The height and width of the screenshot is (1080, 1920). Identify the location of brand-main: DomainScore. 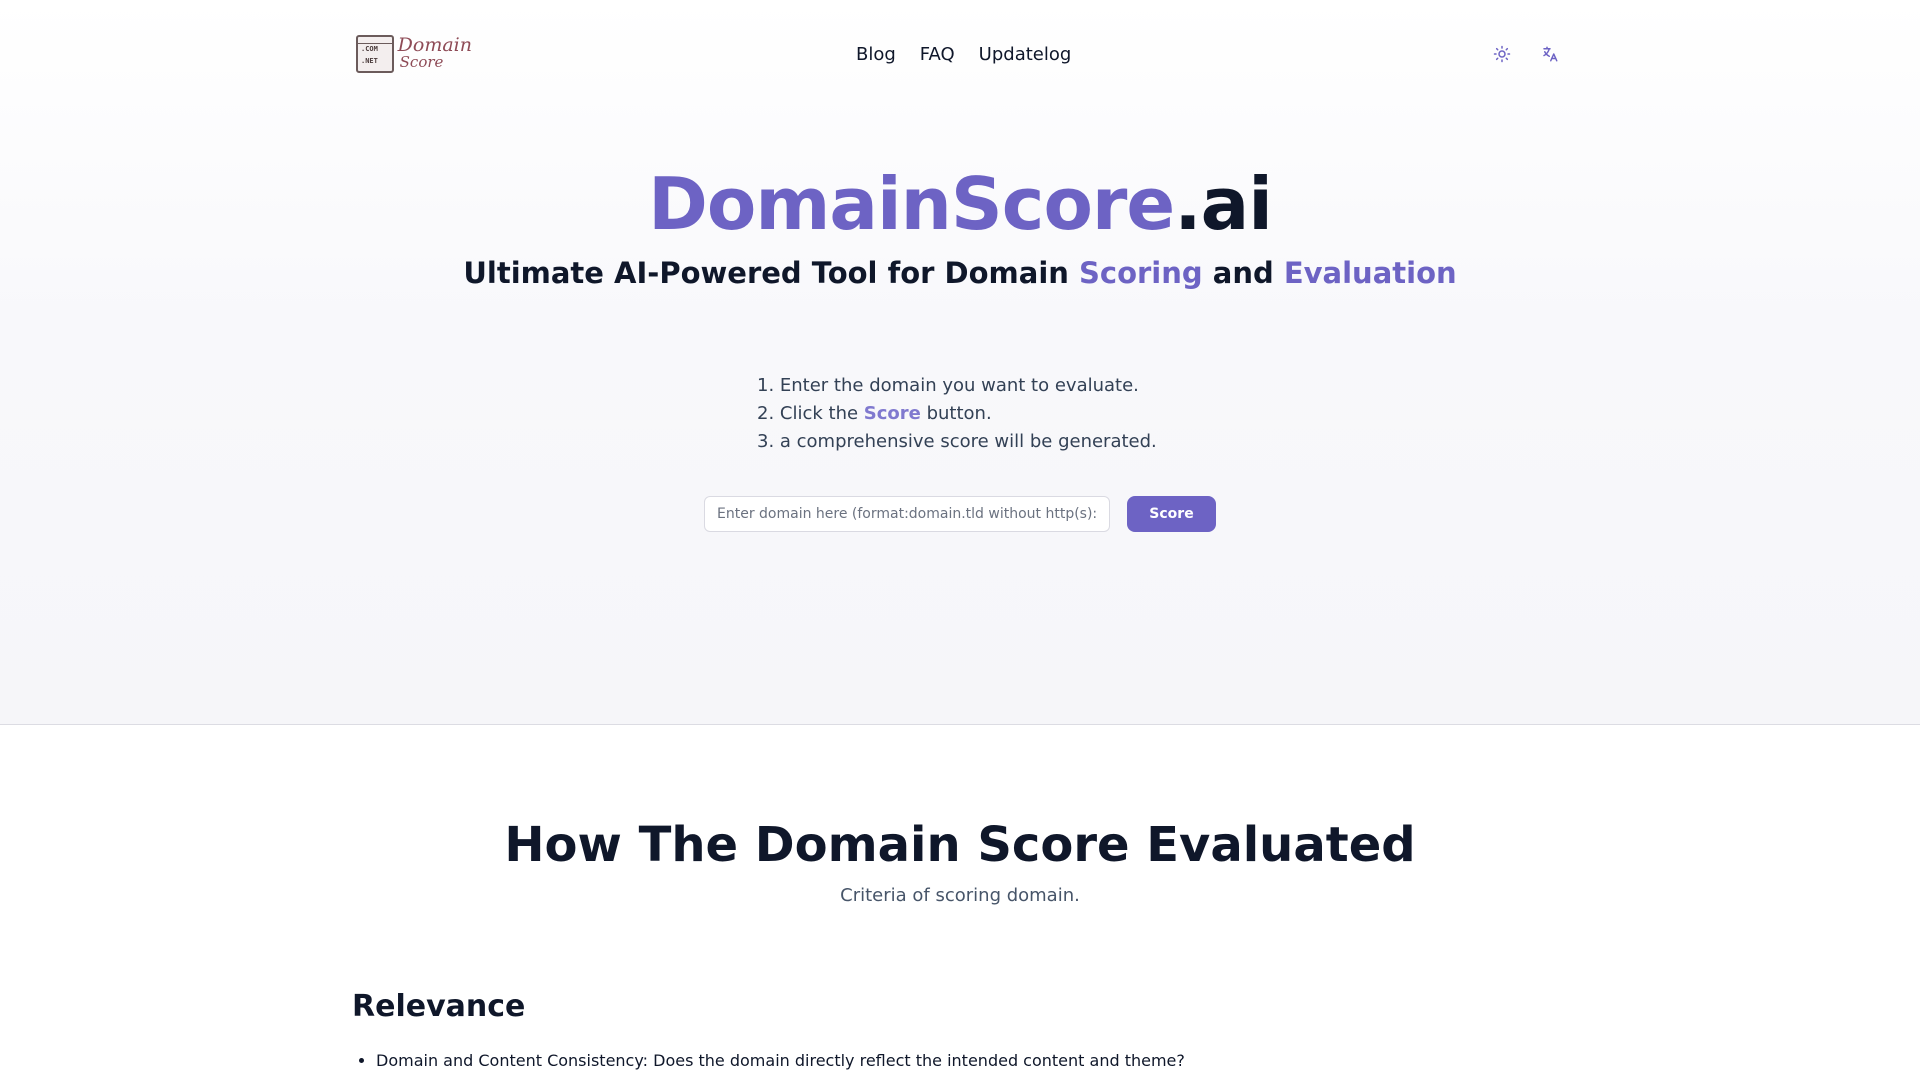
(911, 204).